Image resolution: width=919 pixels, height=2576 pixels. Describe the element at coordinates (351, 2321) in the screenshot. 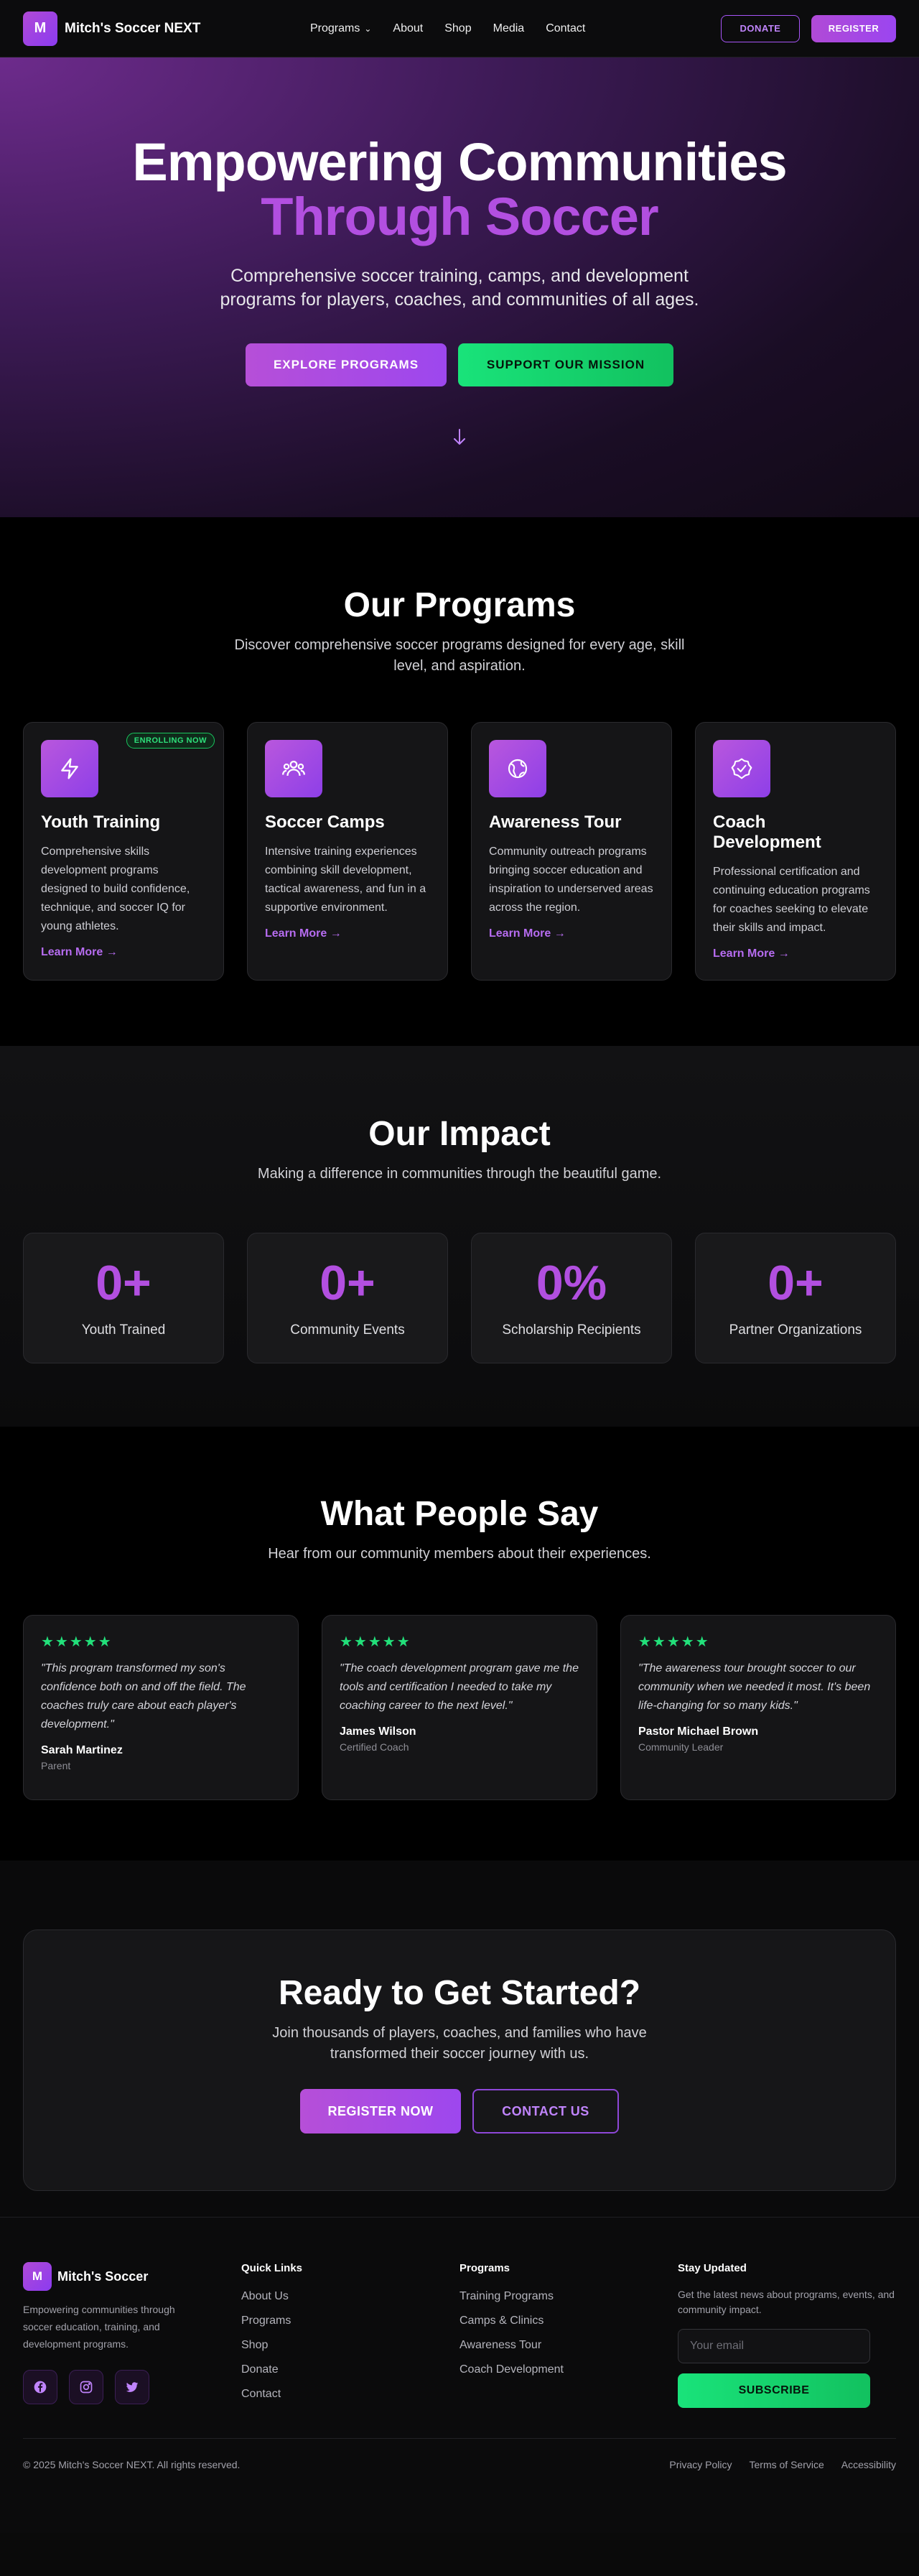

I see `footer-link-programs: Programs` at that location.